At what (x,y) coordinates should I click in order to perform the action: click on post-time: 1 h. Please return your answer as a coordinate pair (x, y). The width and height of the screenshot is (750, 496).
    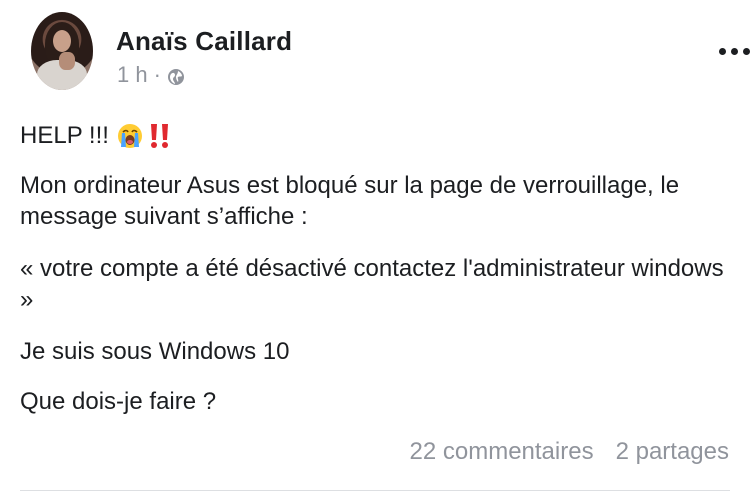
    Looking at the image, I should click on (132, 75).